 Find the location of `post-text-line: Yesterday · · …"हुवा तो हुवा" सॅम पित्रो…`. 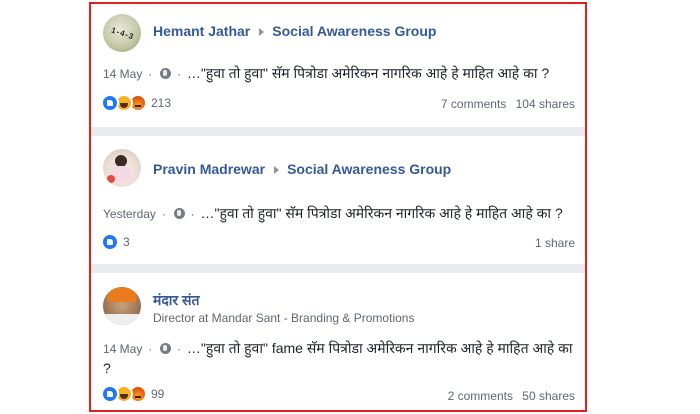

post-text-line: Yesterday · · …"हुवा तो हुवा" सॅम पित्रो… is located at coordinates (333, 214).